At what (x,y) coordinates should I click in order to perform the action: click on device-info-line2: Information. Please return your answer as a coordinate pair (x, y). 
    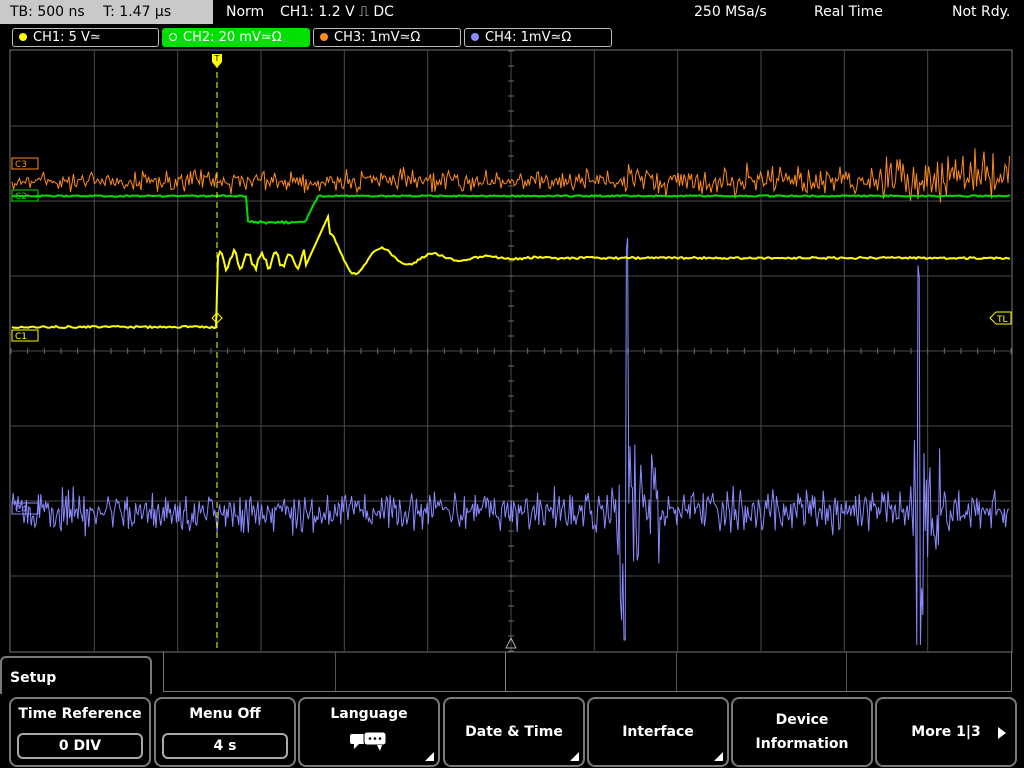
    Looking at the image, I should click on (802, 744).